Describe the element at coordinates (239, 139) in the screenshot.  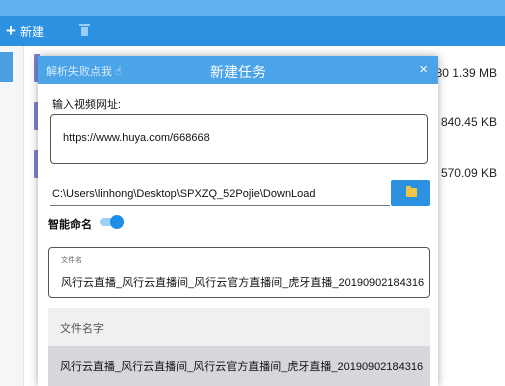
I see `url-input: https://www.huya.com/668668` at that location.